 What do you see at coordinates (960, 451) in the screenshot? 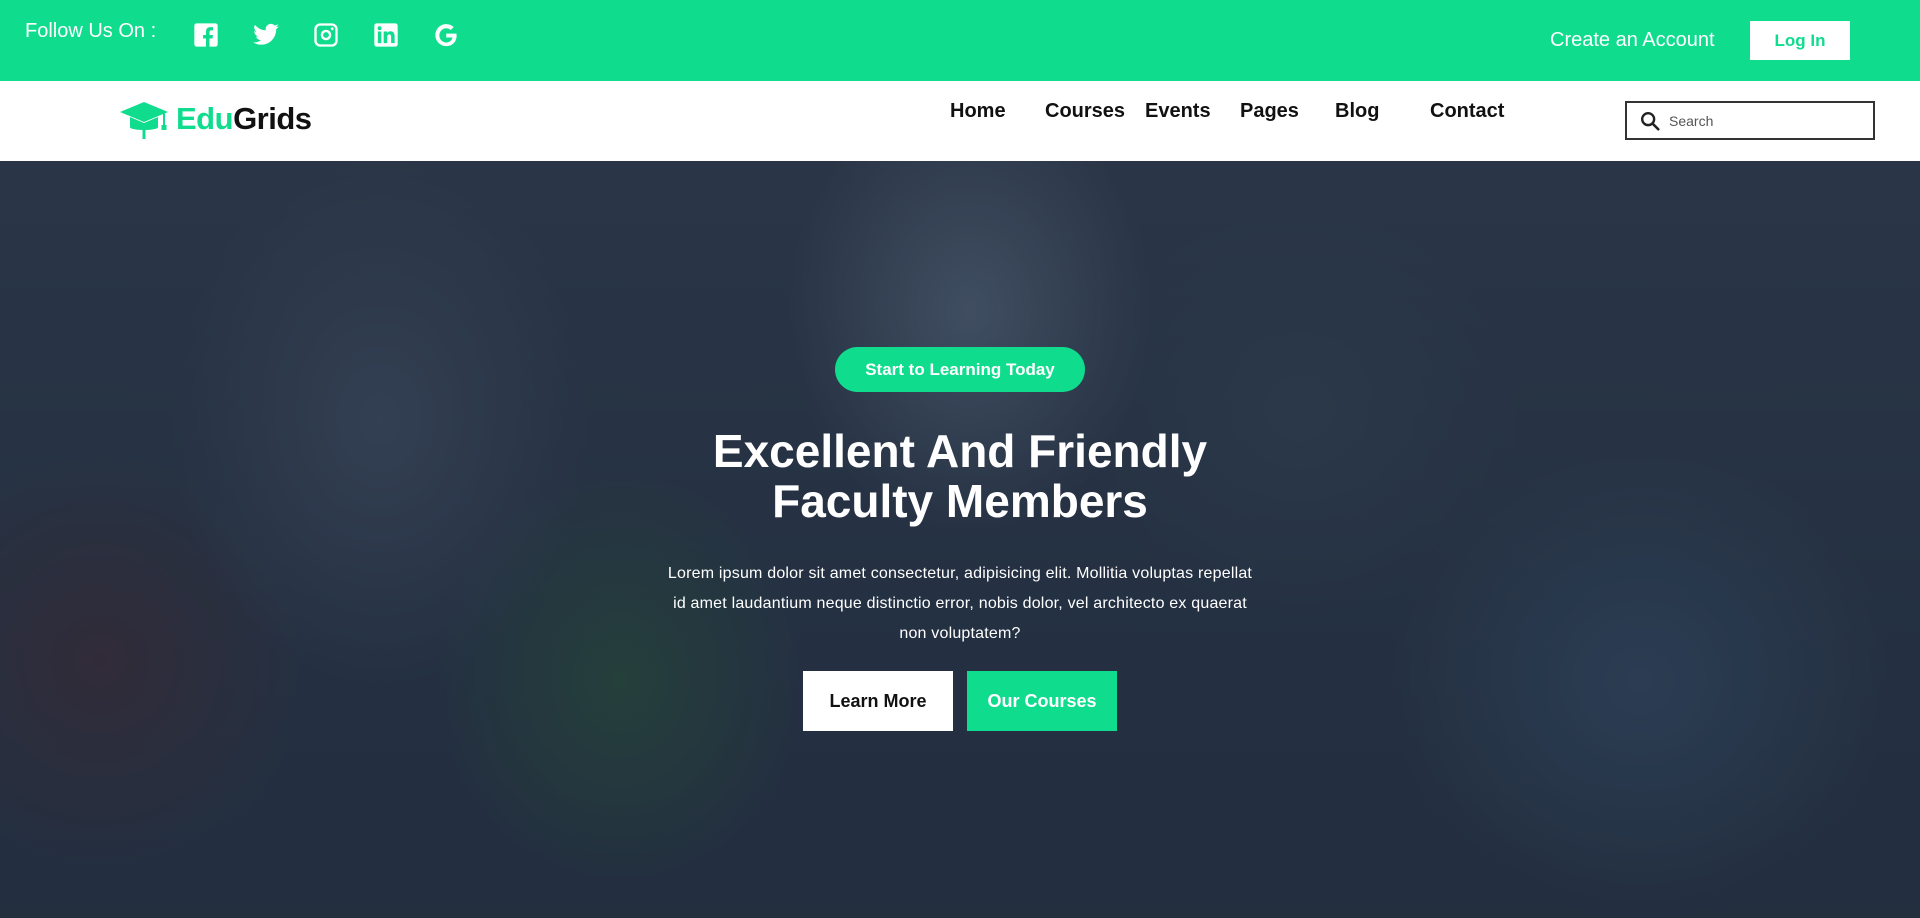
I see `hero-title-line1: Excellent And Friendly` at bounding box center [960, 451].